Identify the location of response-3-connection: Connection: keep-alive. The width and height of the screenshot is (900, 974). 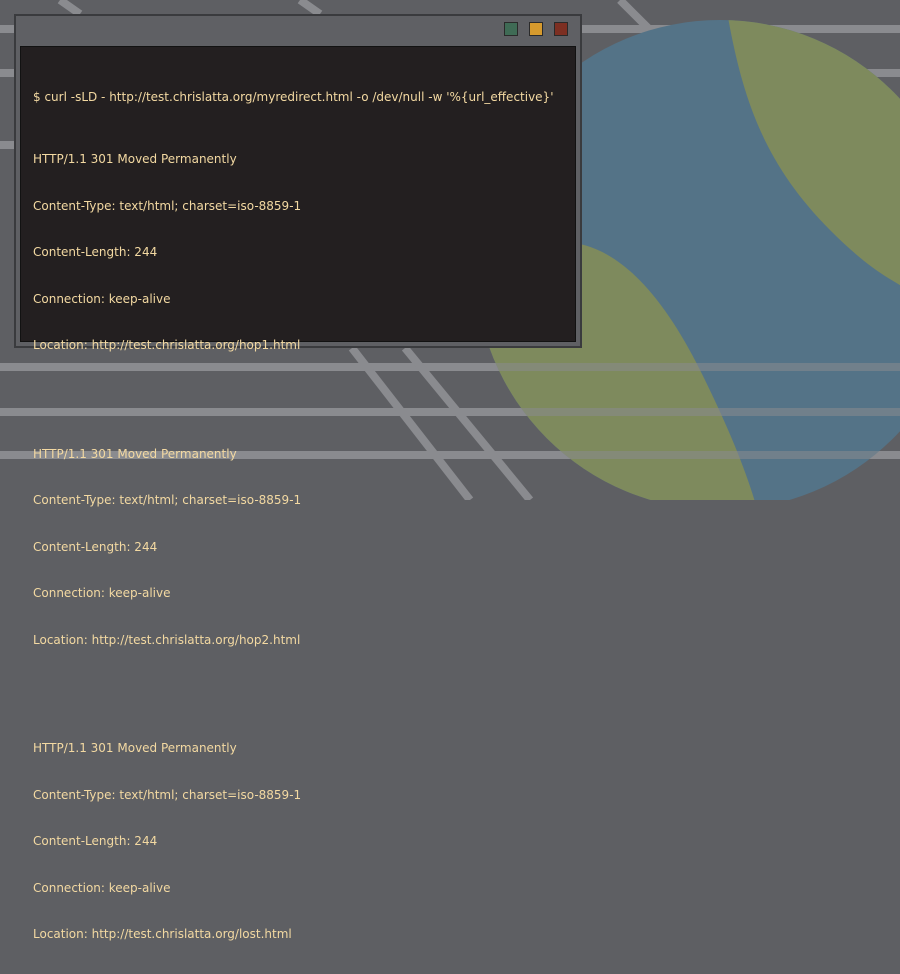
(102, 887).